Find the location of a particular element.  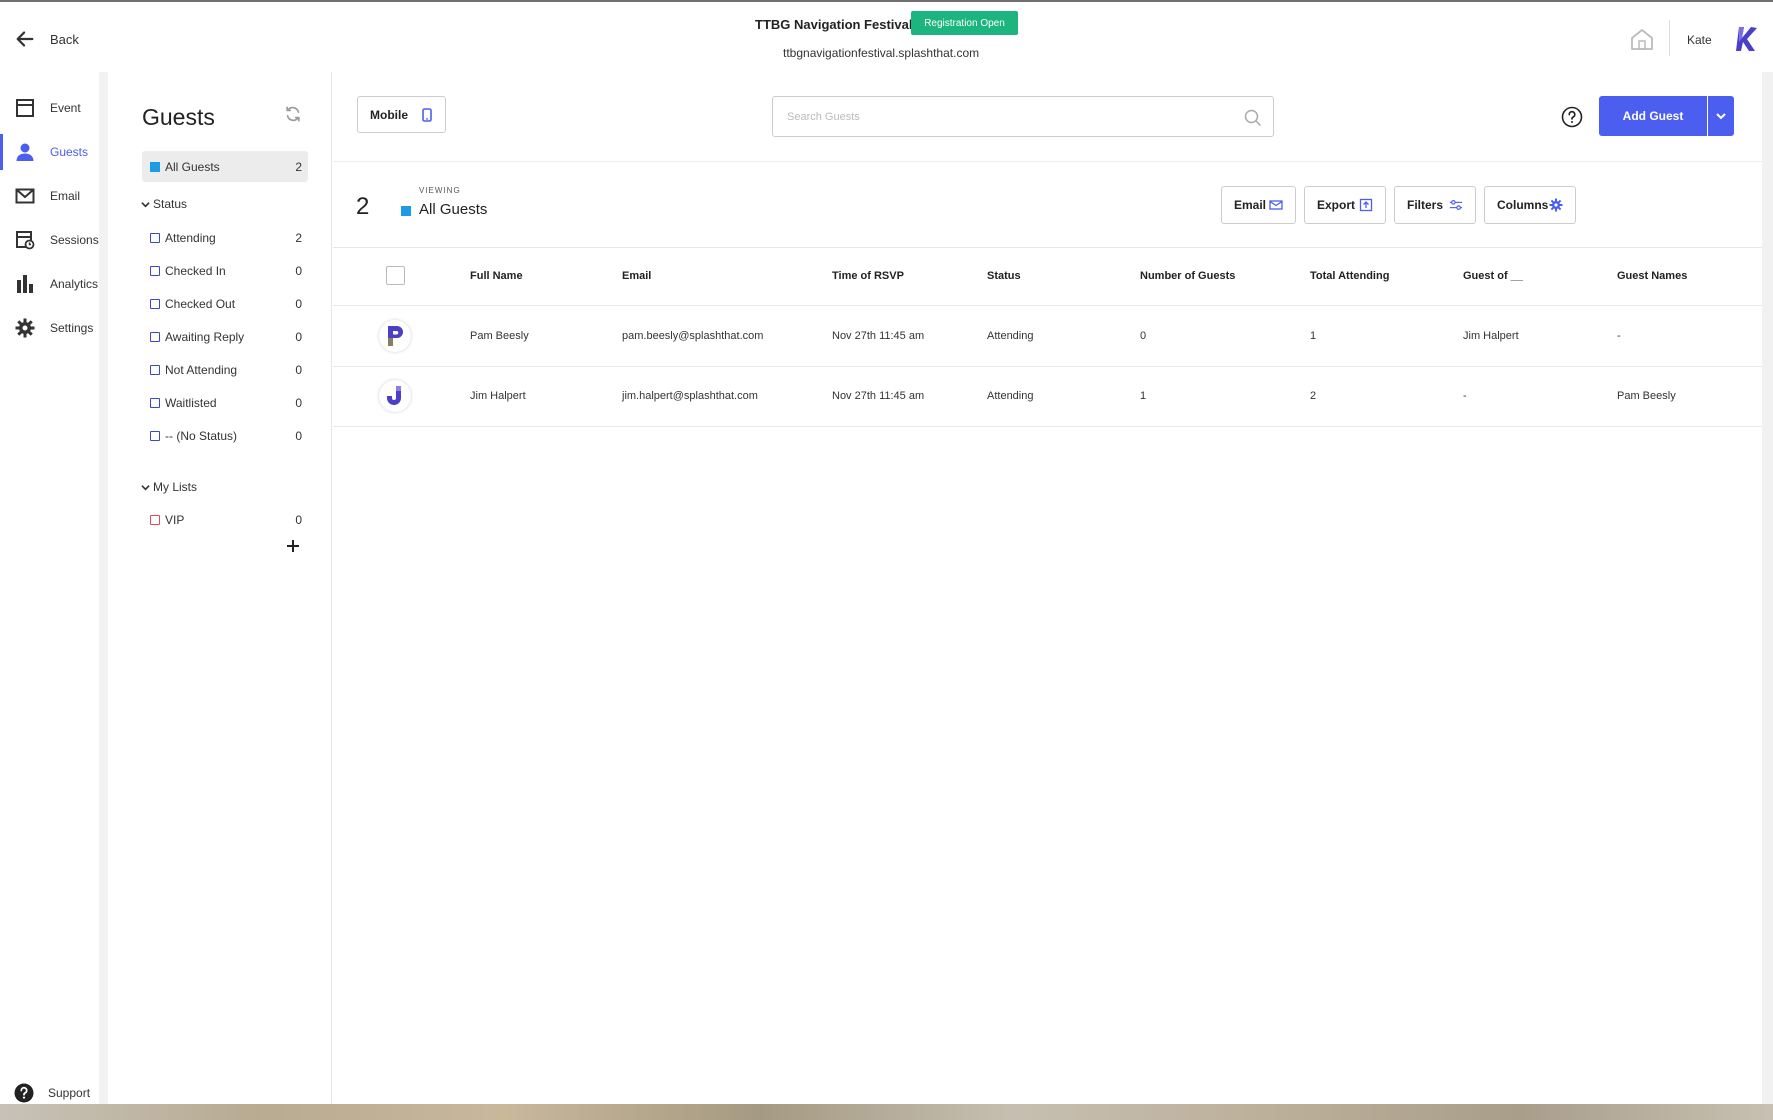

cell-total-attending: 2 is located at coordinates (1313, 396).